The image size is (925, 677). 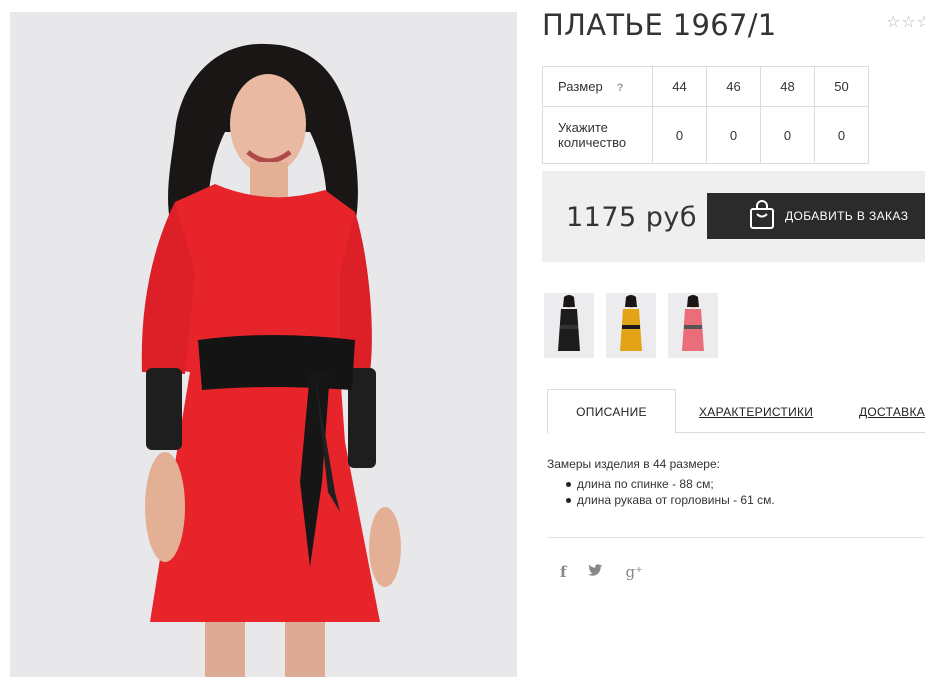 I want to click on tab-characteristics: ХАРАКТЕРИСТИКИ, so click(x=756, y=411).